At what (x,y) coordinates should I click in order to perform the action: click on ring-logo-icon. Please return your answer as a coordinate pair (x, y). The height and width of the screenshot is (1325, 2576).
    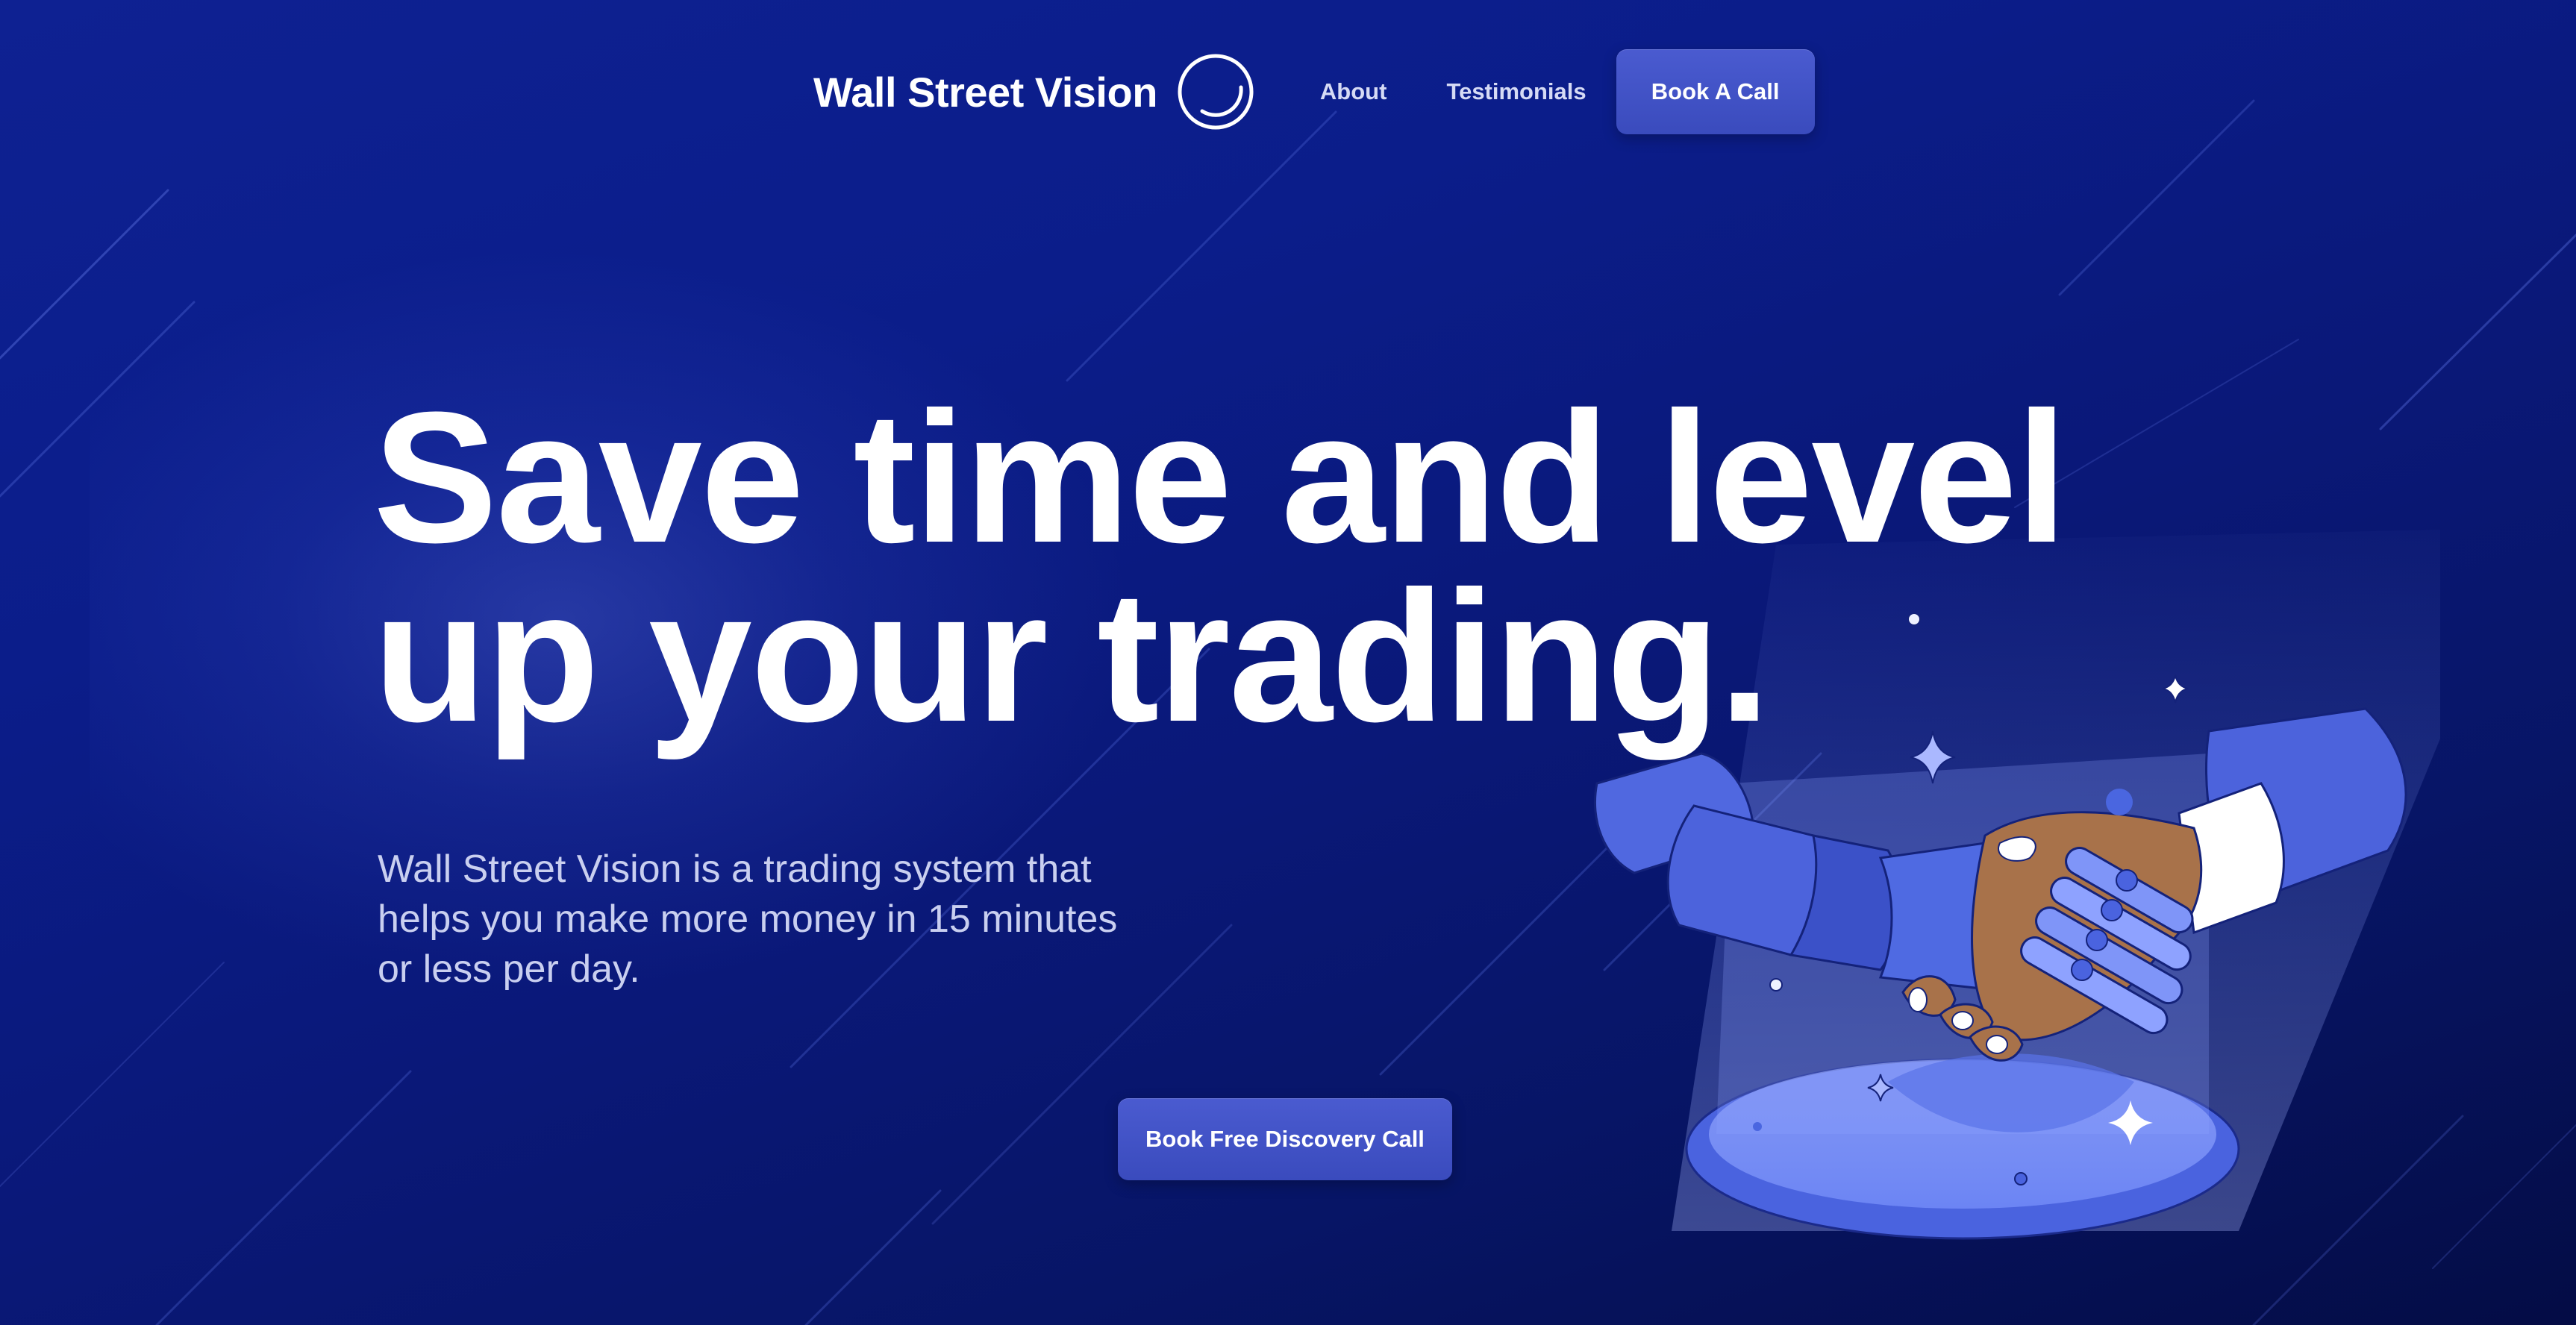
    Looking at the image, I should click on (1216, 92).